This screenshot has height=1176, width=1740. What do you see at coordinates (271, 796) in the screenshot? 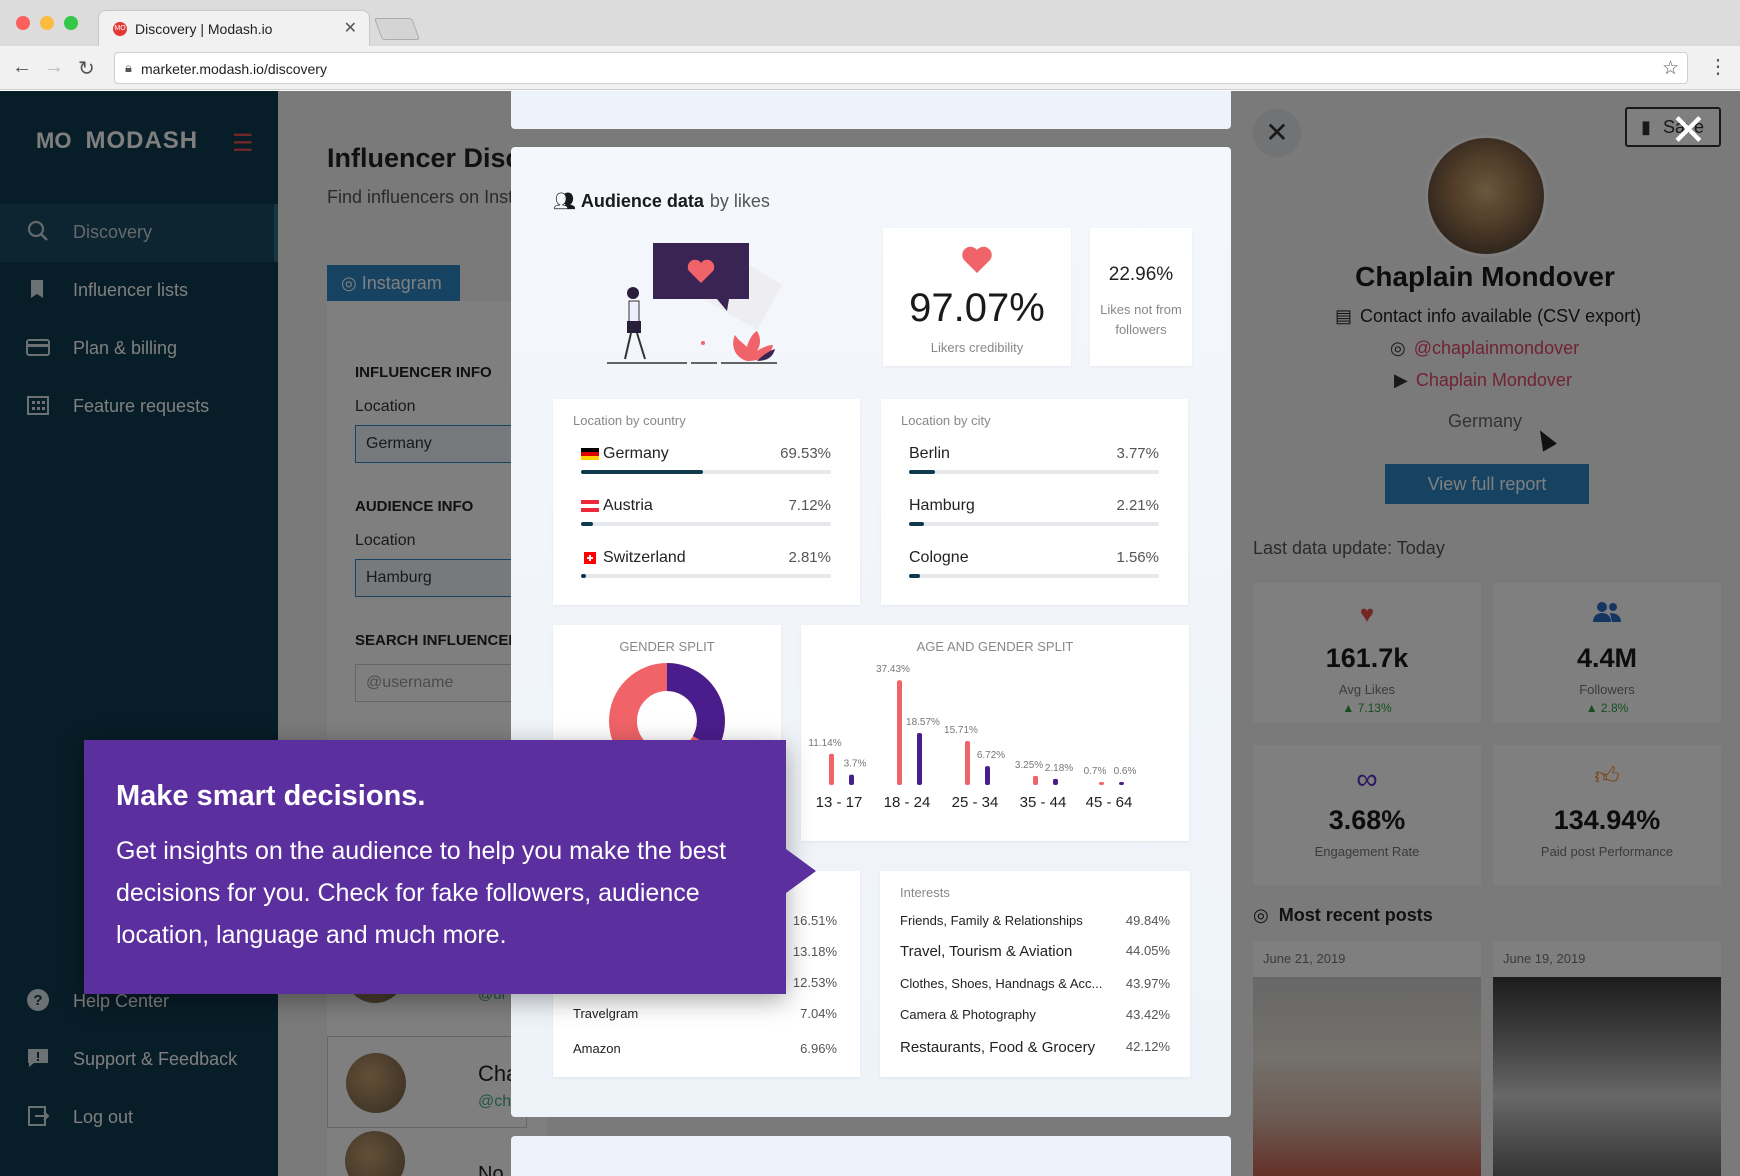
I see `tooltip-title: Make smart decisions.` at bounding box center [271, 796].